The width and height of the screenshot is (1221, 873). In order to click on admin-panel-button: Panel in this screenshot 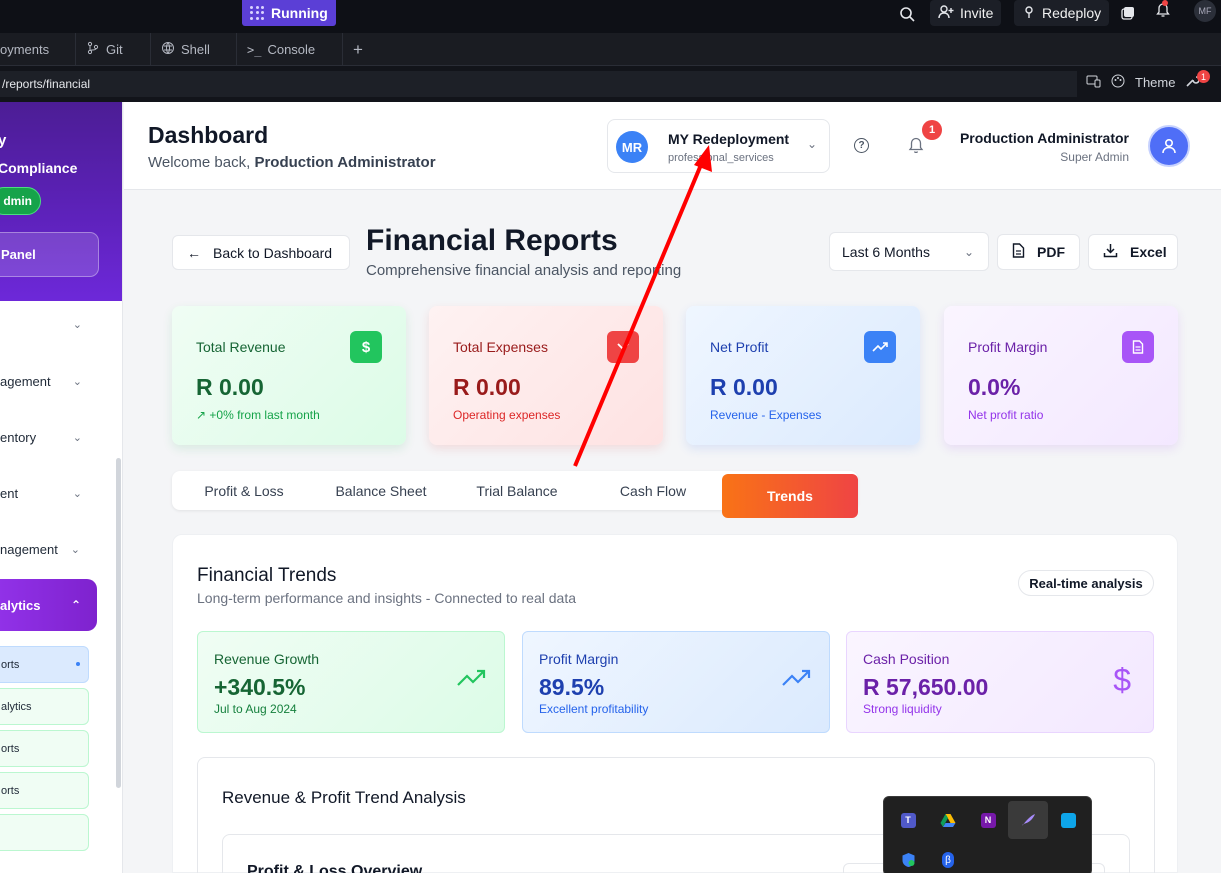, I will do `click(49, 254)`.